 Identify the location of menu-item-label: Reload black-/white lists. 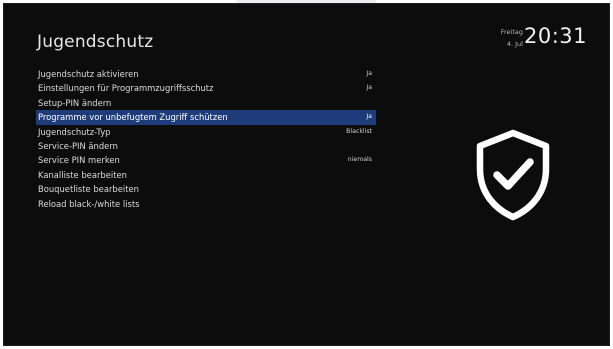
(89, 203).